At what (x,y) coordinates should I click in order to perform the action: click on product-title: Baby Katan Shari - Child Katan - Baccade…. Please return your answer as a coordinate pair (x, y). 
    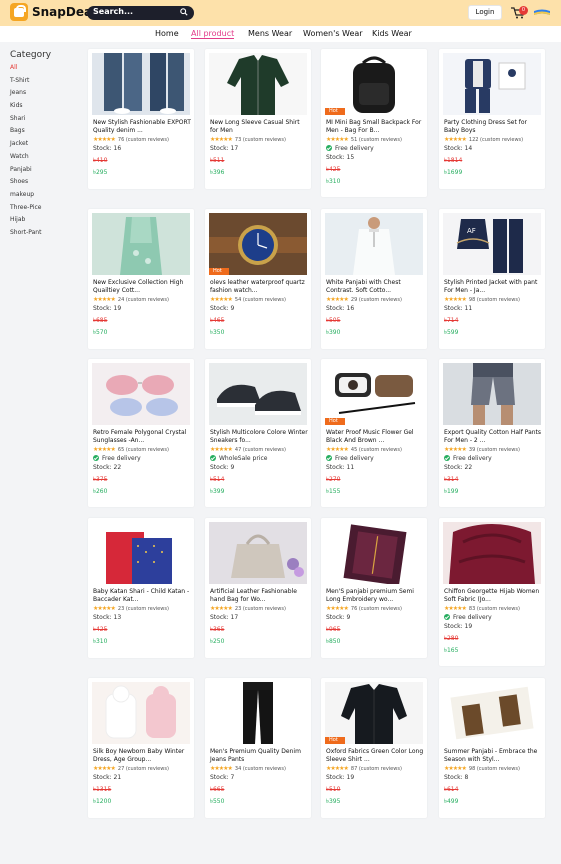
    Looking at the image, I should click on (142, 596).